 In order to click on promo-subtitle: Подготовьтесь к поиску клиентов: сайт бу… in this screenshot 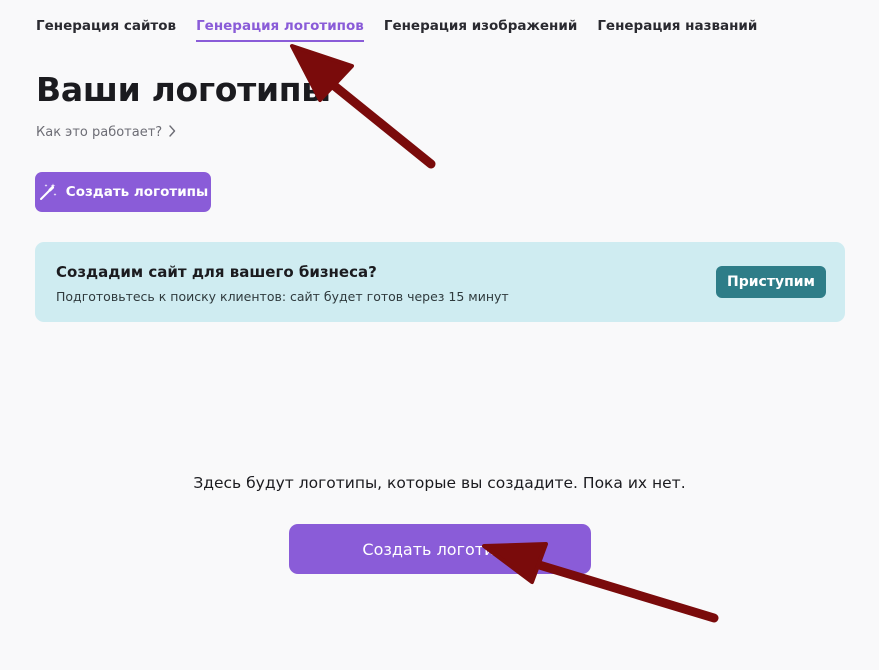, I will do `click(282, 296)`.